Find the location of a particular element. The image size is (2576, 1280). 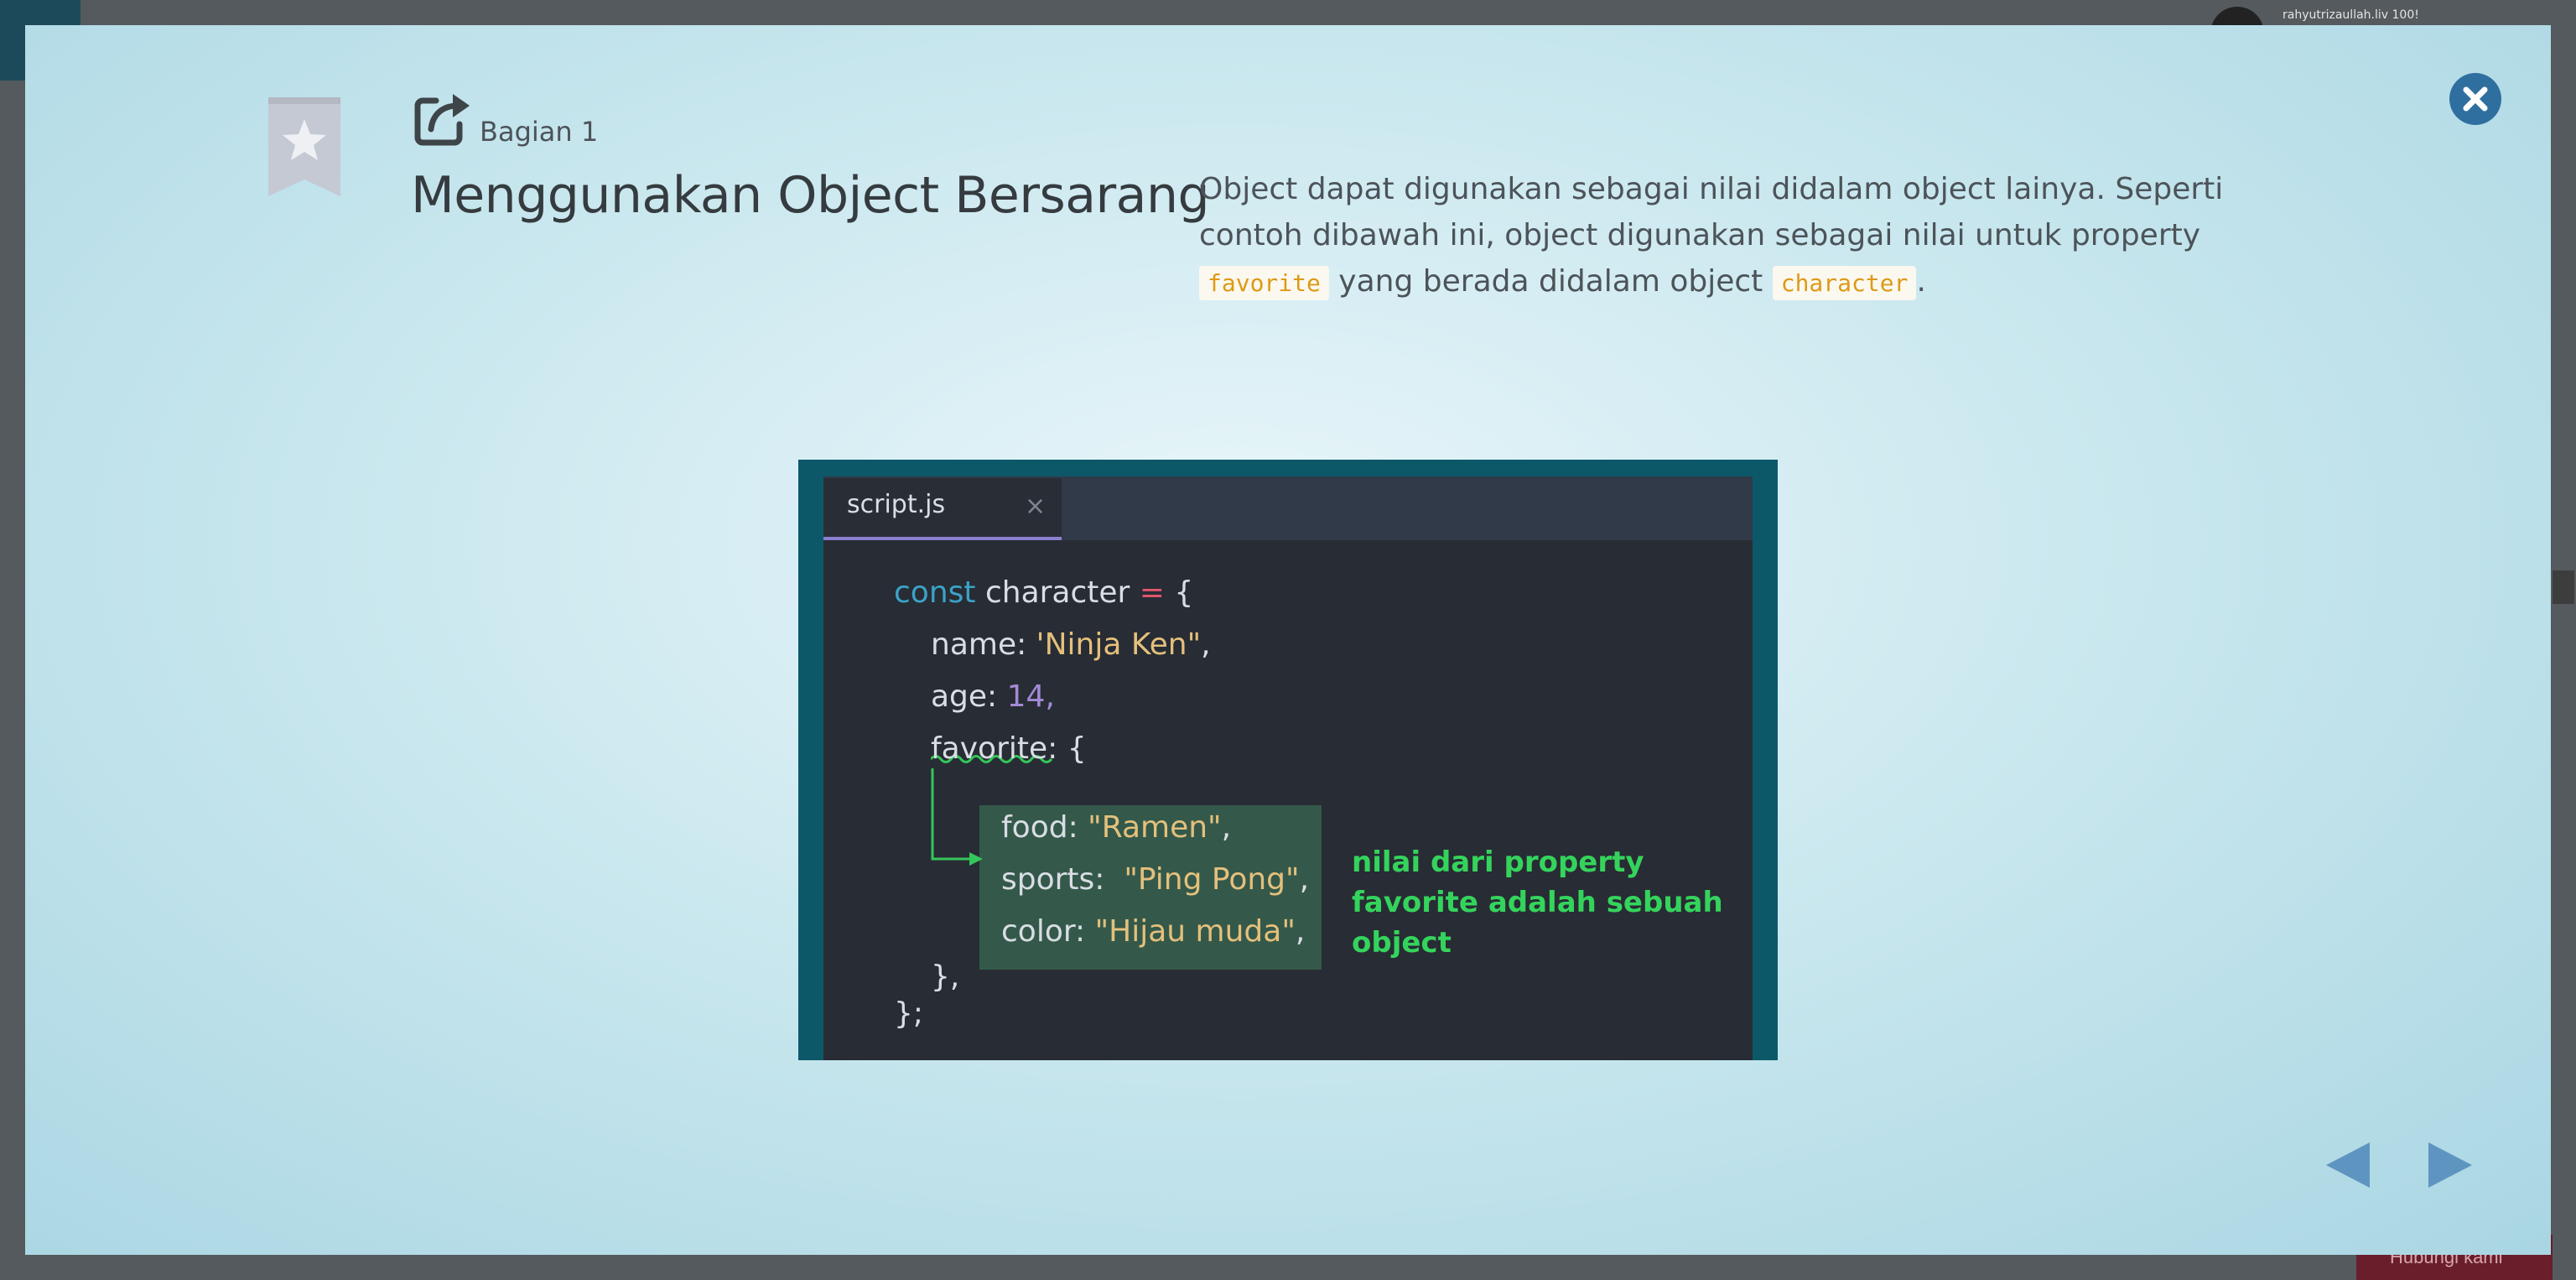

code-string: 'Ninja Ken" is located at coordinates (1119, 644).